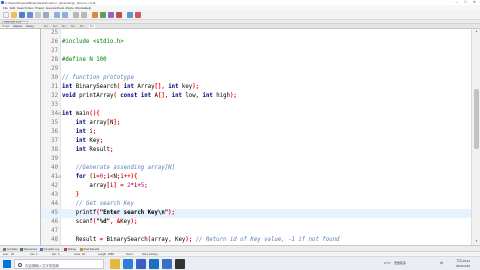  I want to click on save-all-icon, so click(30, 15).